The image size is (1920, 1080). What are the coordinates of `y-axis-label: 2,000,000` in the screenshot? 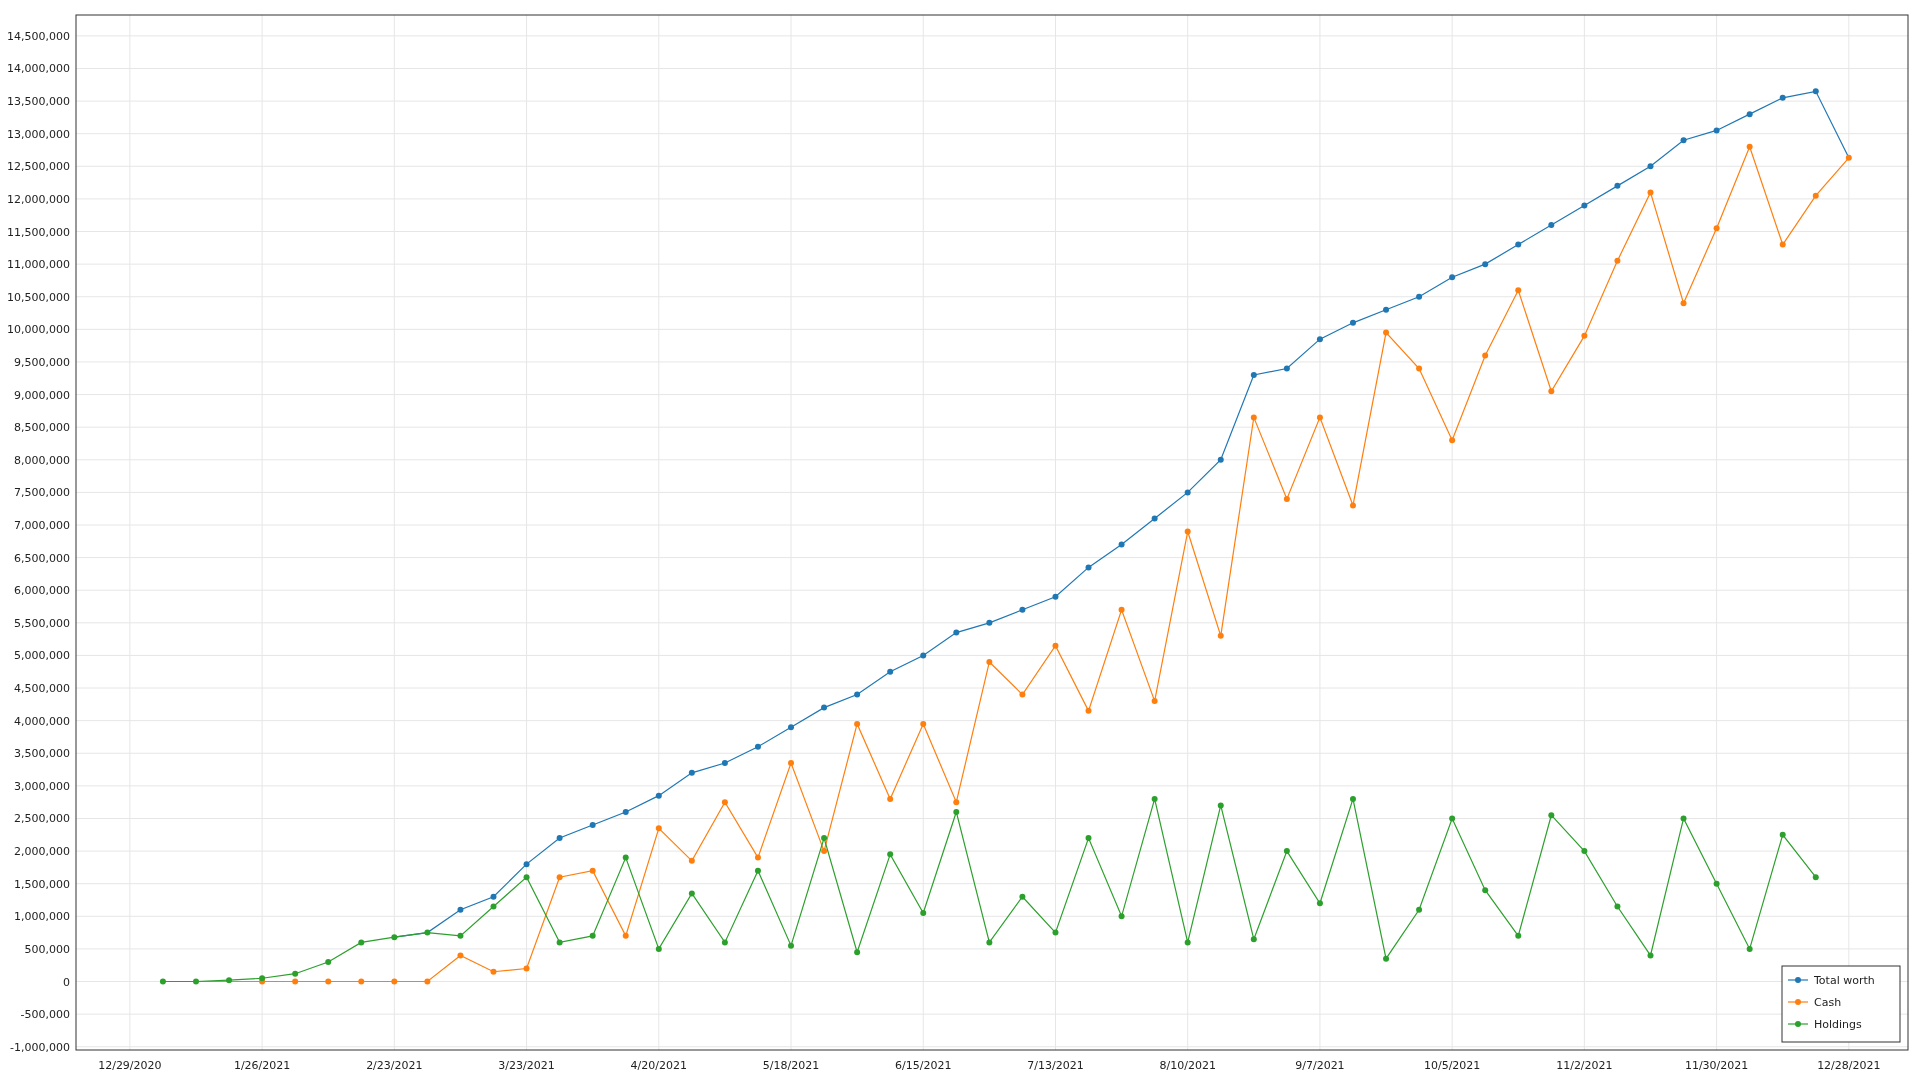 It's located at (42, 852).